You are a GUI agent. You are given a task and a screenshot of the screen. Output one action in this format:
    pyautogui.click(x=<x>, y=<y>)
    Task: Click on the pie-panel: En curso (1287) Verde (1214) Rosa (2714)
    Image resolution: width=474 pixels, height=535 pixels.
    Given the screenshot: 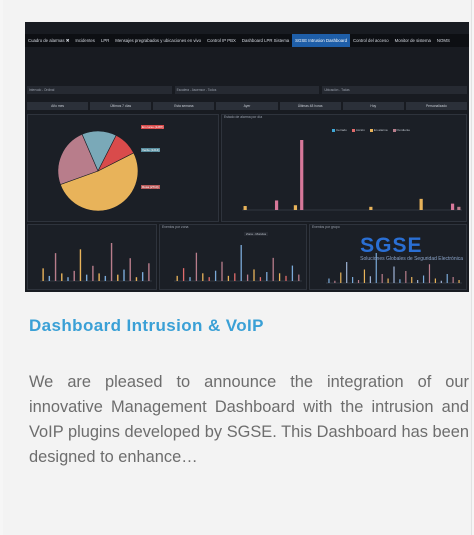 What is the action you would take?
    pyautogui.click(x=123, y=168)
    